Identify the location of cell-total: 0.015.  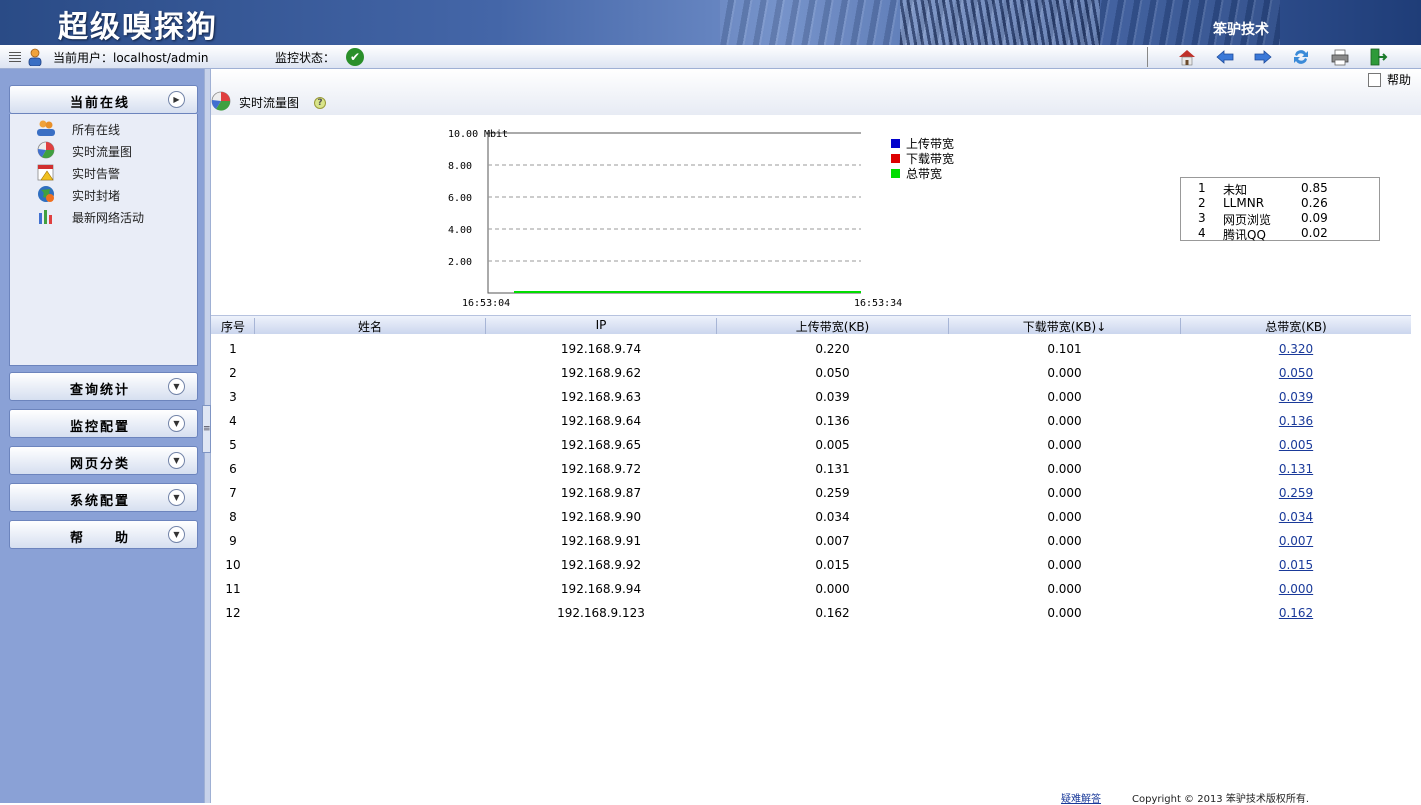
(1296, 565).